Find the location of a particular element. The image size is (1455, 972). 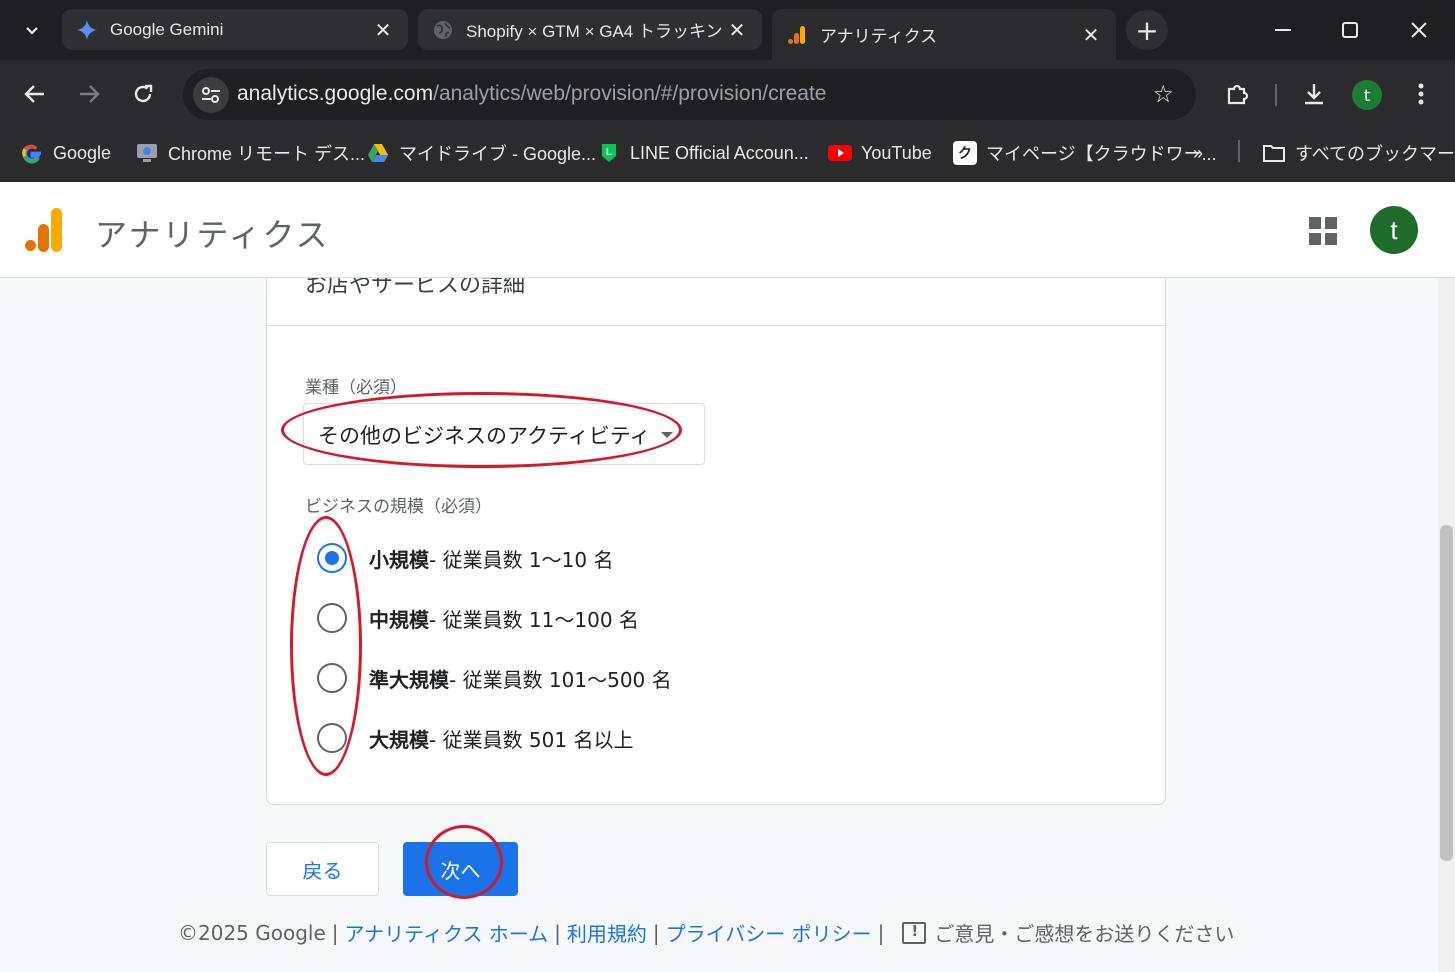

size-option-detail: - 従業員数 101〜500 名 is located at coordinates (560, 679).